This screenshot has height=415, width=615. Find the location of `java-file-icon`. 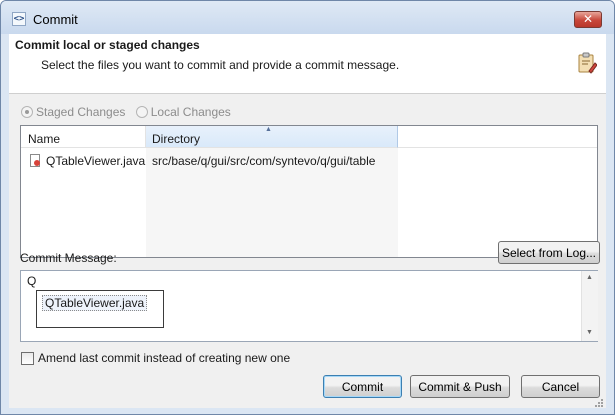

java-file-icon is located at coordinates (35, 160).